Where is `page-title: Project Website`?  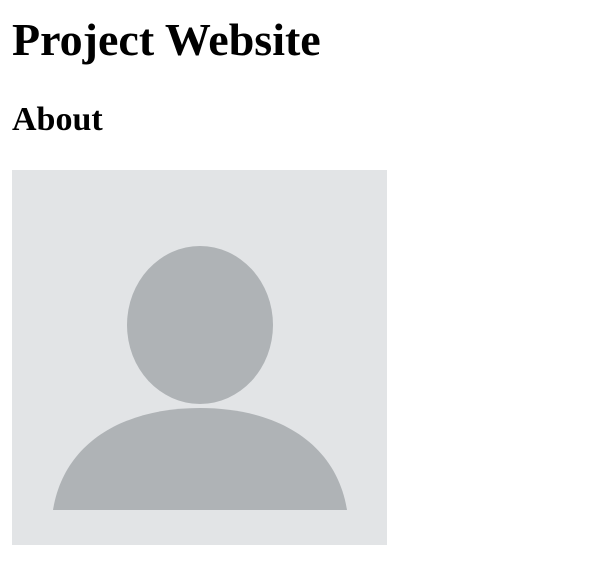
page-title: Project Website is located at coordinates (166, 39).